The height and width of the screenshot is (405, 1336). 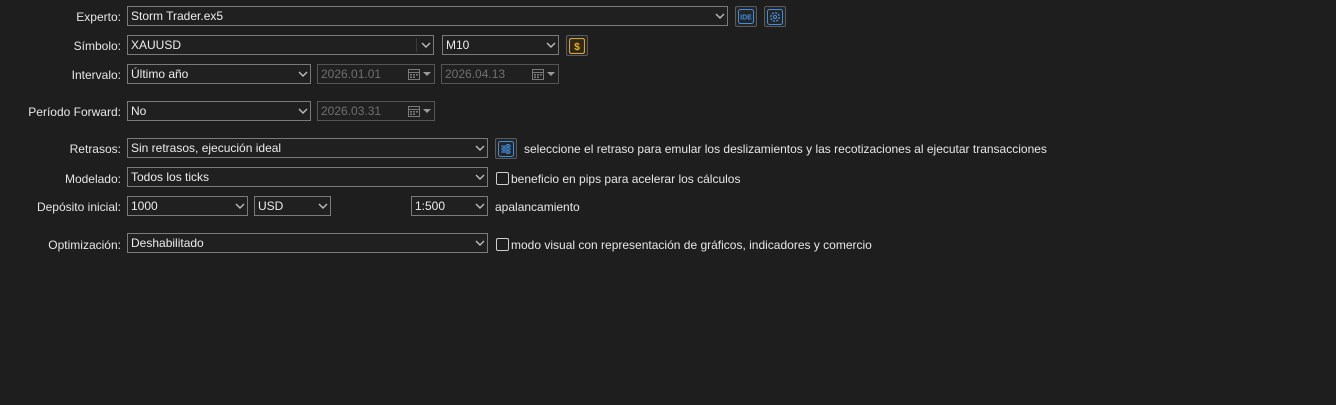 What do you see at coordinates (139, 111) in the screenshot?
I see `forward-value: No` at bounding box center [139, 111].